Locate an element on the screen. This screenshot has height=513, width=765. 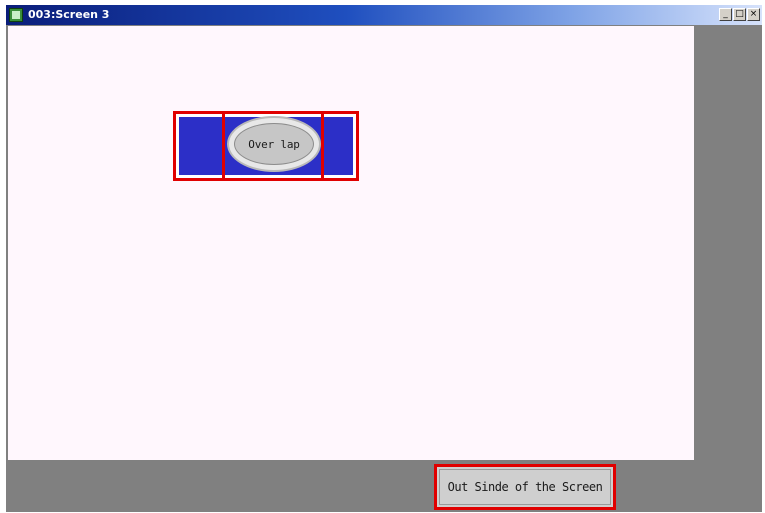
overlap-group-highlight: Over lap is located at coordinates (266, 146).